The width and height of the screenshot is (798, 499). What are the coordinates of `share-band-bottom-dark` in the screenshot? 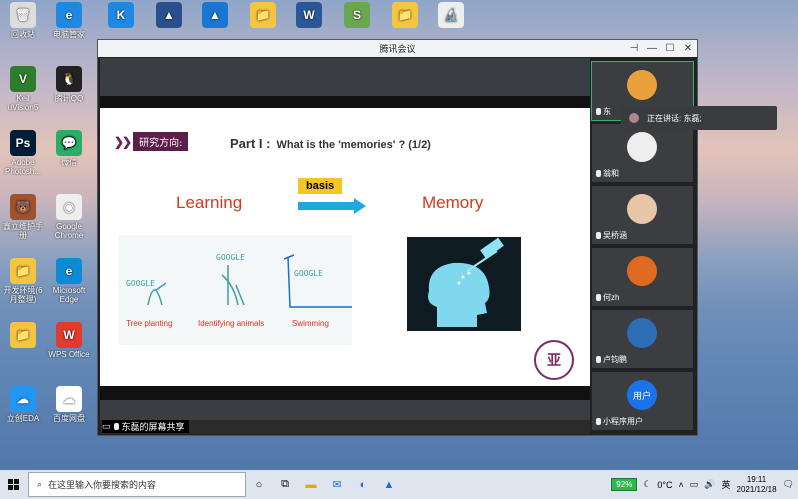 It's located at (345, 393).